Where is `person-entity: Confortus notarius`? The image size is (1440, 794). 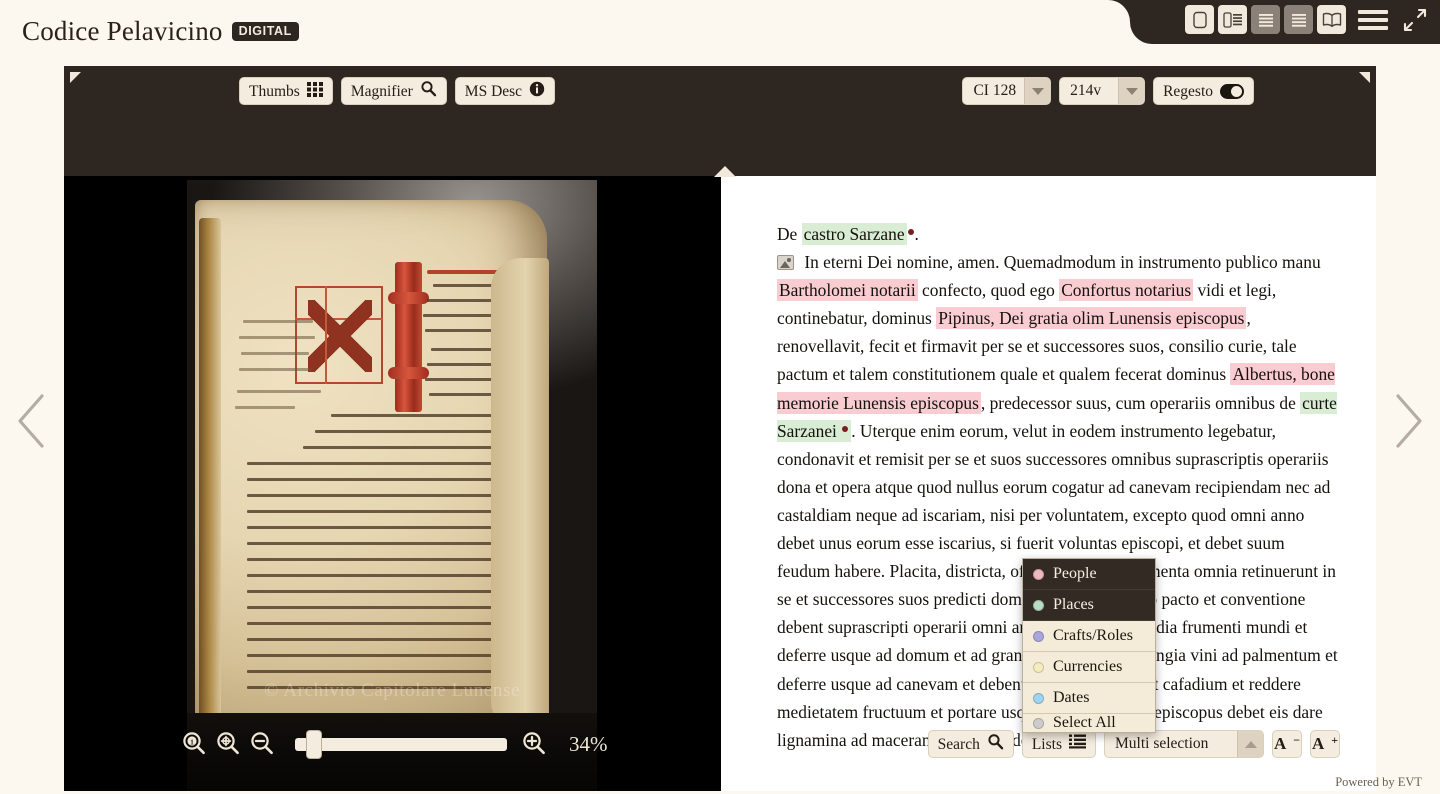 person-entity: Confortus notarius is located at coordinates (1126, 290).